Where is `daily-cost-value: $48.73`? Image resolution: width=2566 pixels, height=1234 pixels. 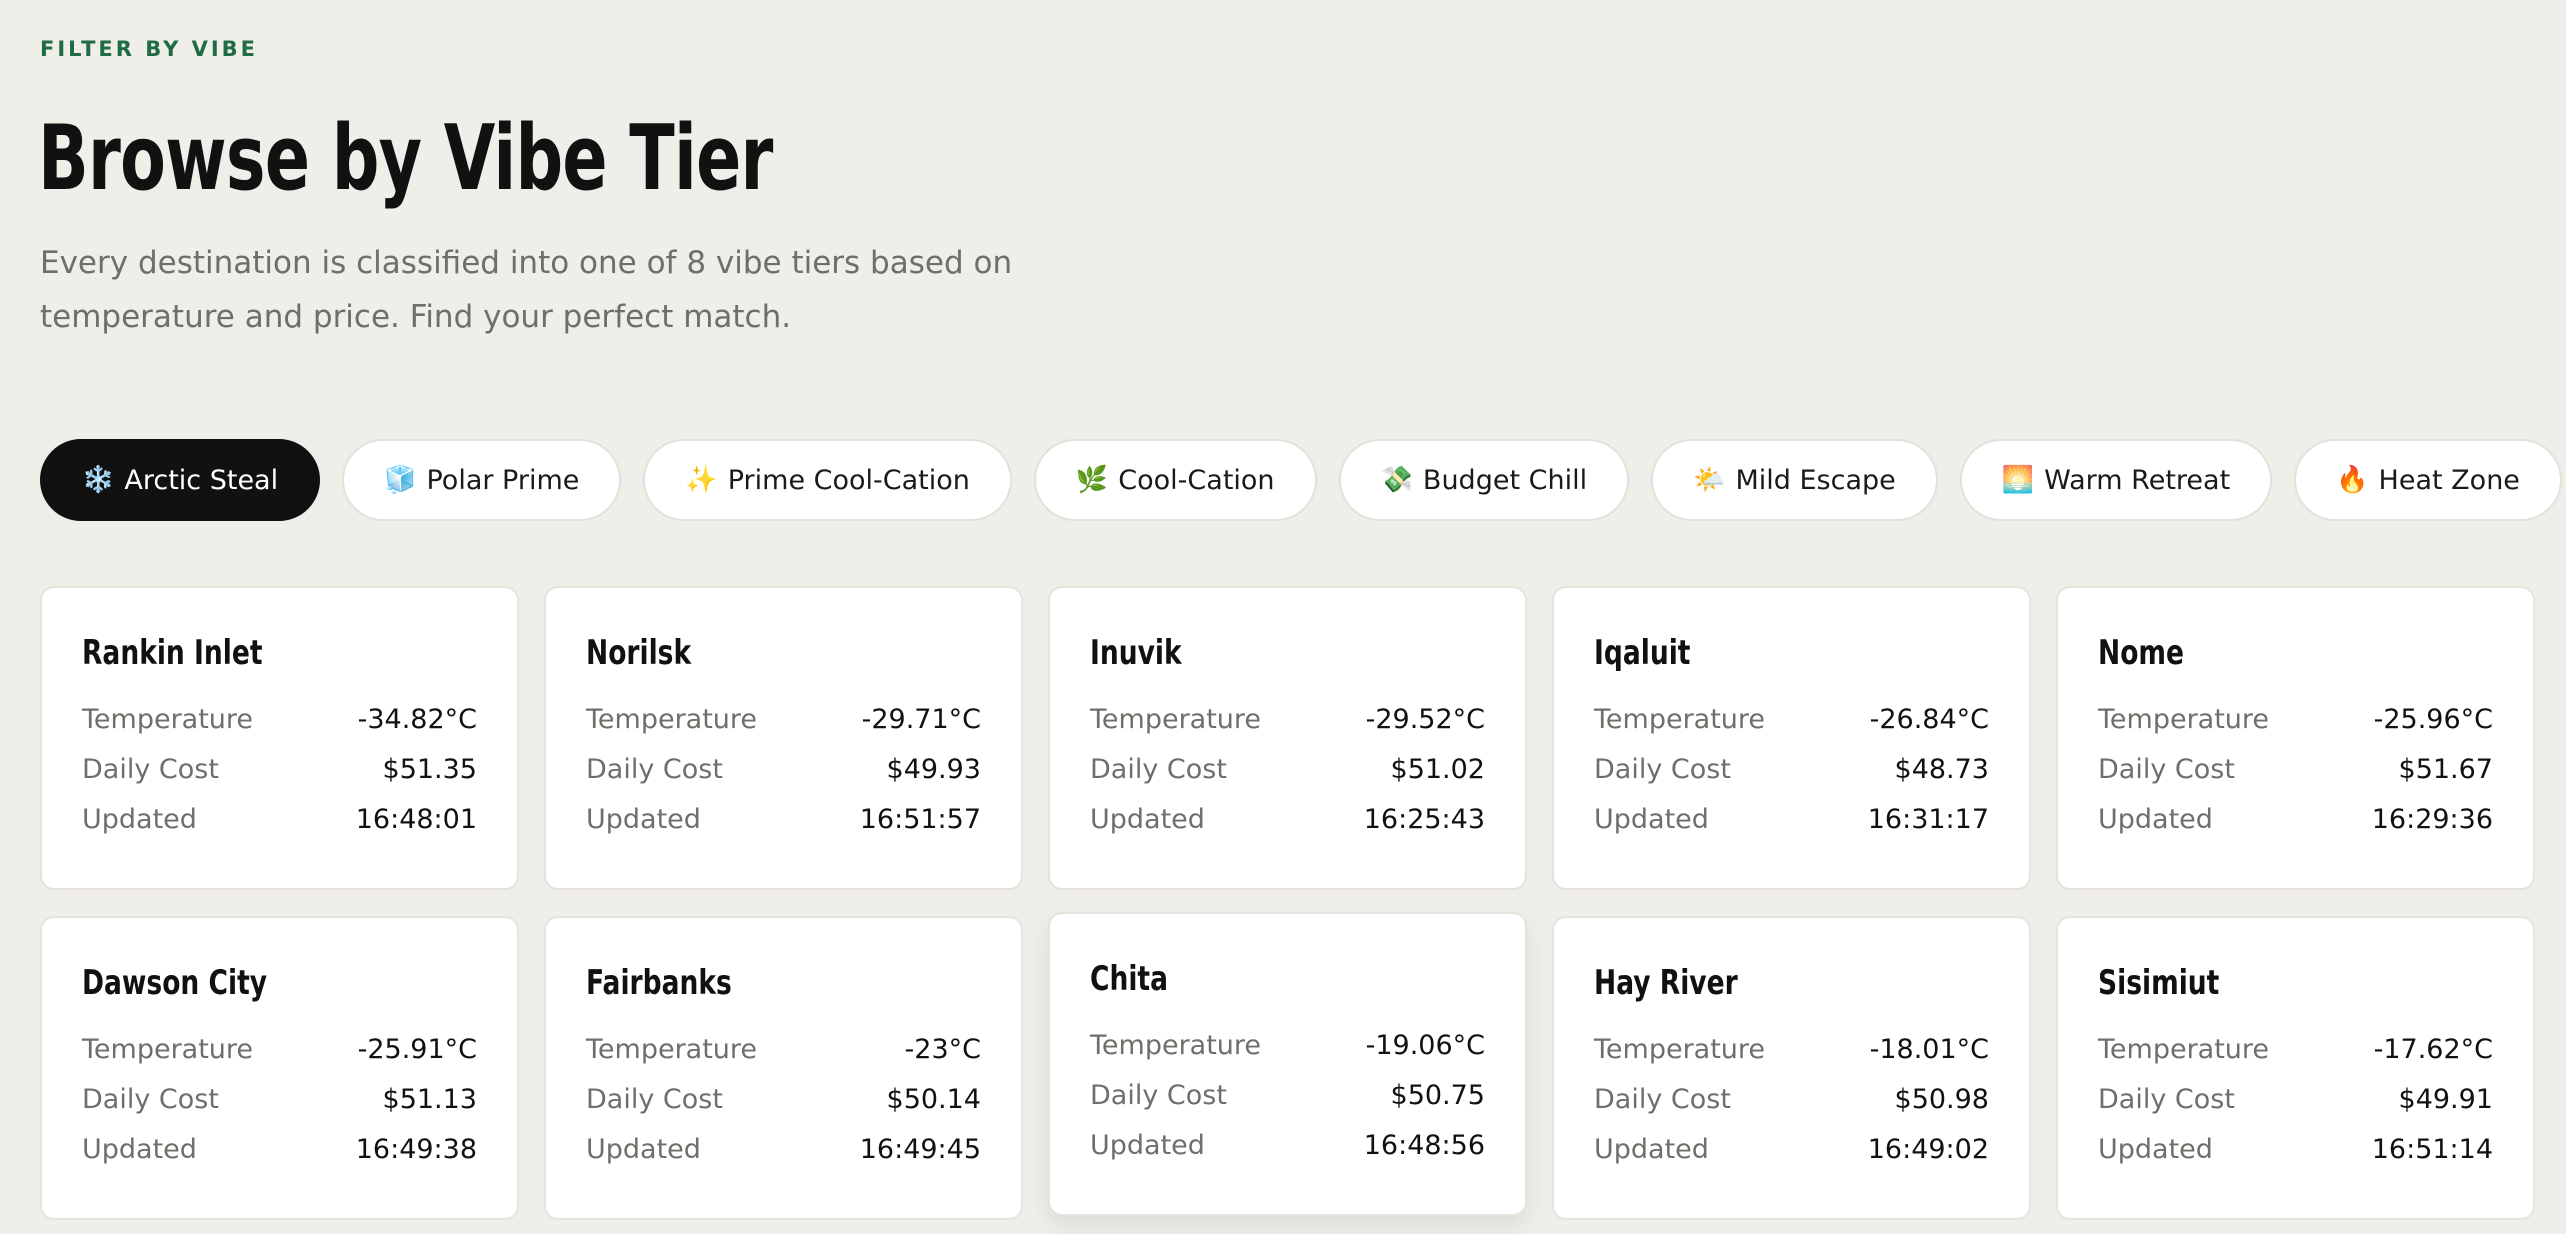
daily-cost-value: $48.73 is located at coordinates (1941, 769).